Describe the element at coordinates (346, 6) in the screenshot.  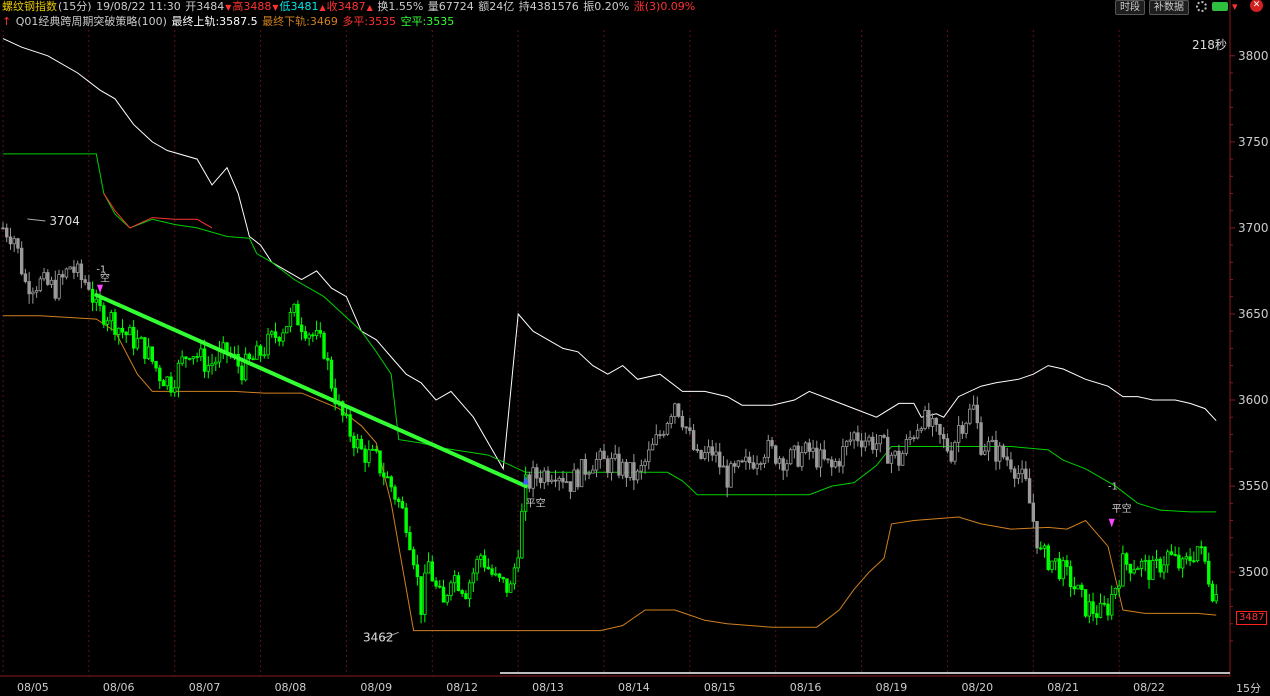
I see `close-label: 收3487` at that location.